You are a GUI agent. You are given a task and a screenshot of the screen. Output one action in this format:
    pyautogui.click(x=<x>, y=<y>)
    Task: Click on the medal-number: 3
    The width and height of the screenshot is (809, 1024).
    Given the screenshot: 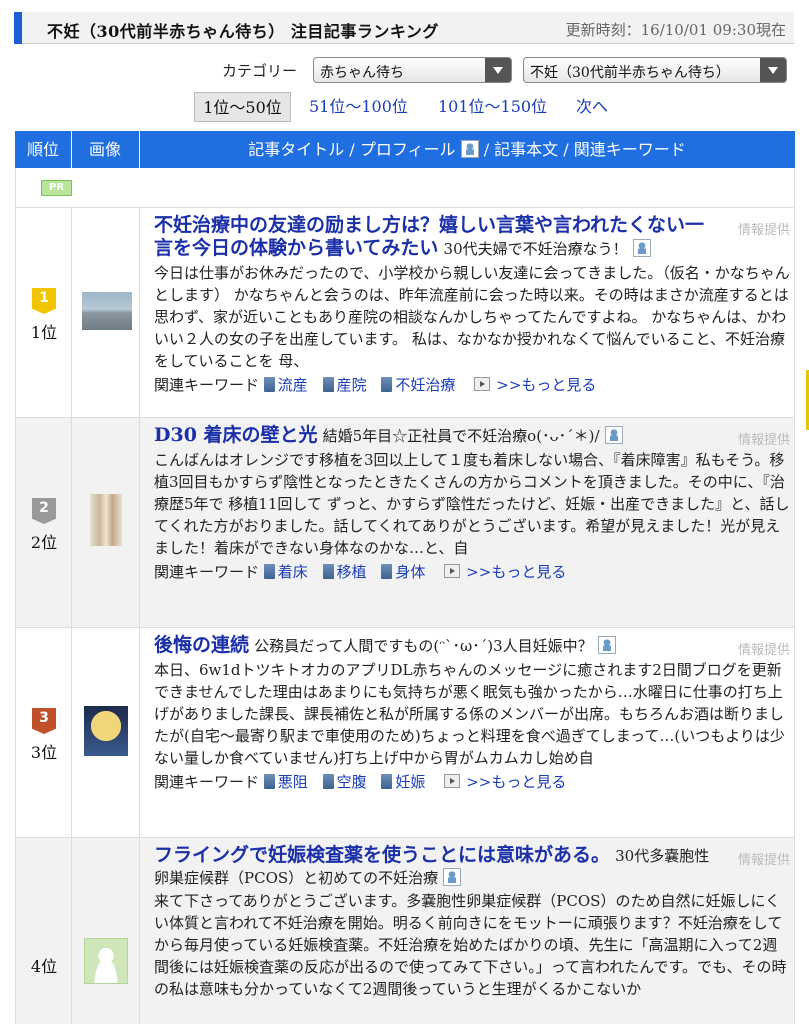 What is the action you would take?
    pyautogui.click(x=44, y=718)
    